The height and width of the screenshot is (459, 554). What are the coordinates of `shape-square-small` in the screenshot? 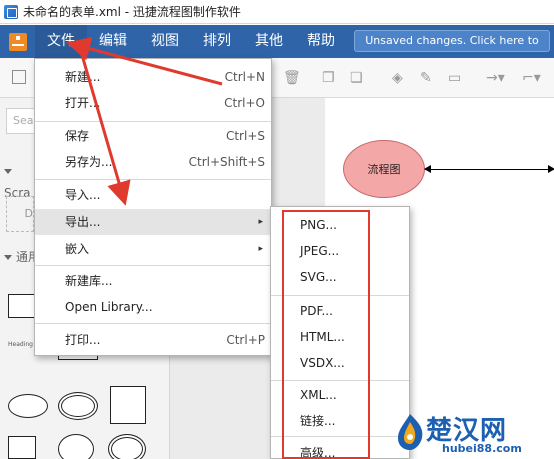 It's located at (22, 447).